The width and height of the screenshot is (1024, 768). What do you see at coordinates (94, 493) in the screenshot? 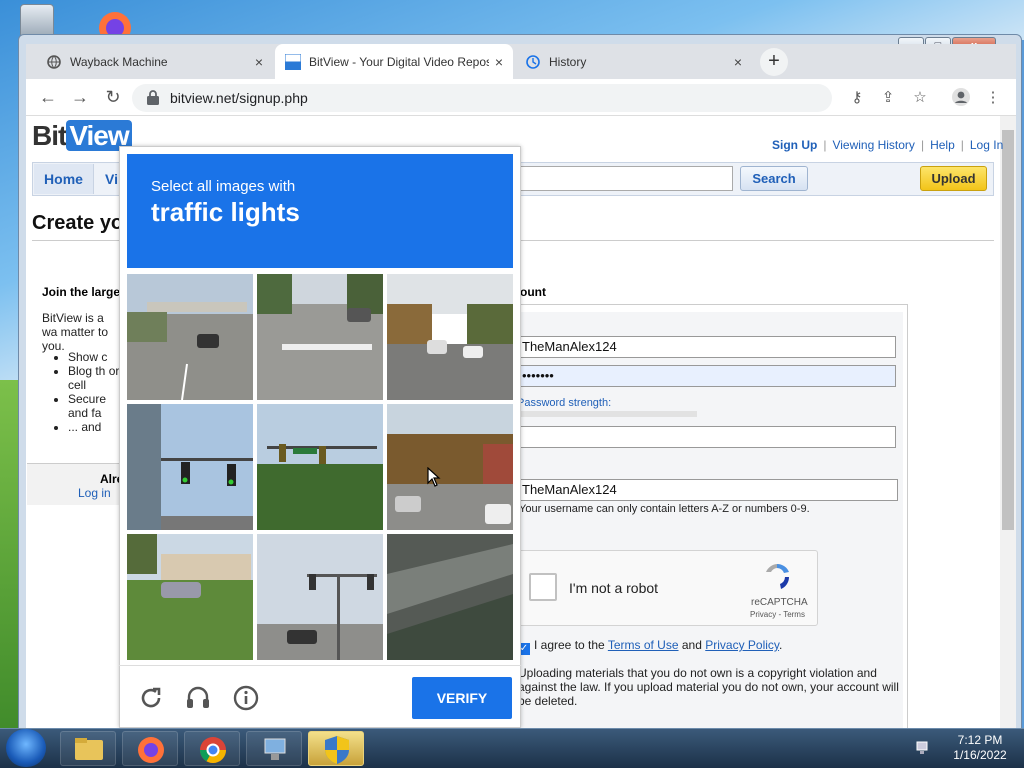
I see `login-link: Log in` at bounding box center [94, 493].